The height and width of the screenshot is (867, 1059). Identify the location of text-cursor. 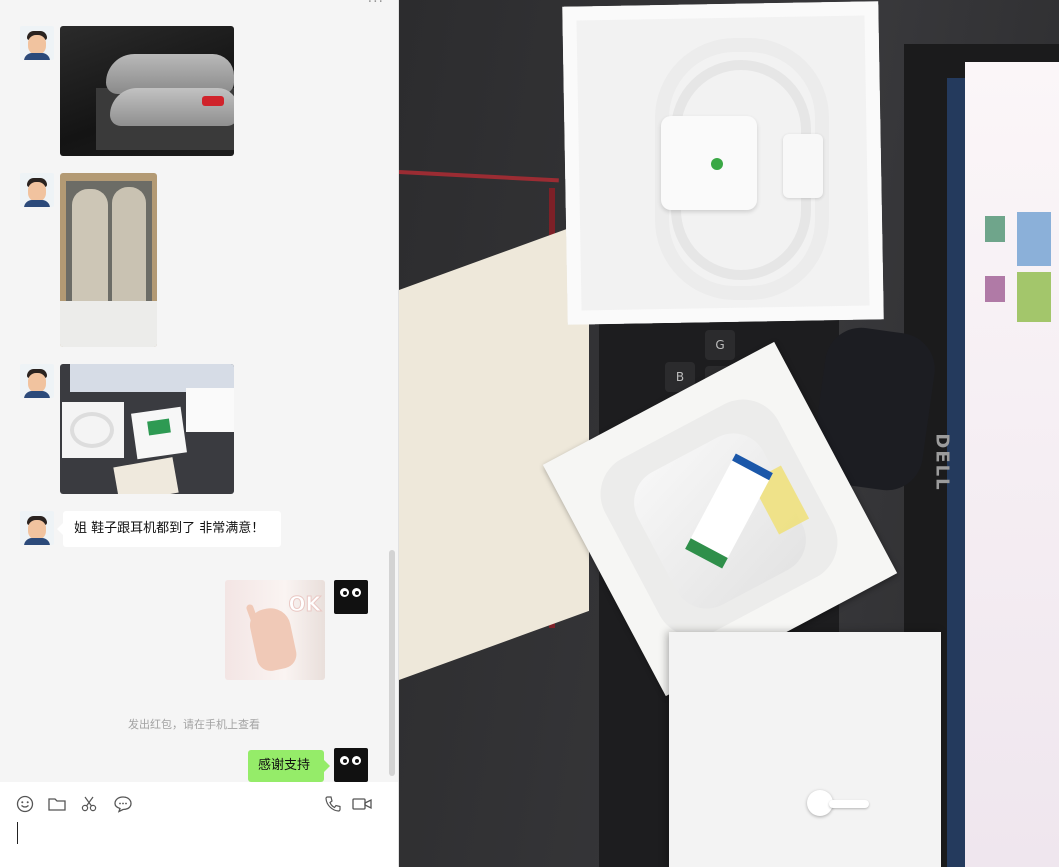
(17, 833).